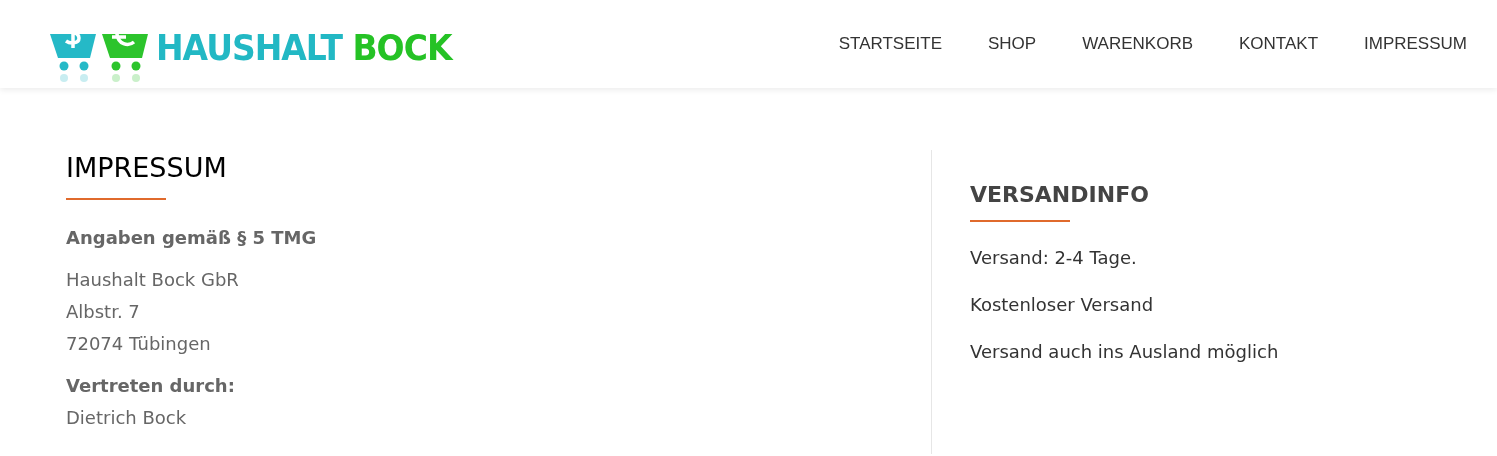 This screenshot has width=1497, height=456. What do you see at coordinates (151, 386) in the screenshot?
I see `section-heading: Vertreten durch:` at bounding box center [151, 386].